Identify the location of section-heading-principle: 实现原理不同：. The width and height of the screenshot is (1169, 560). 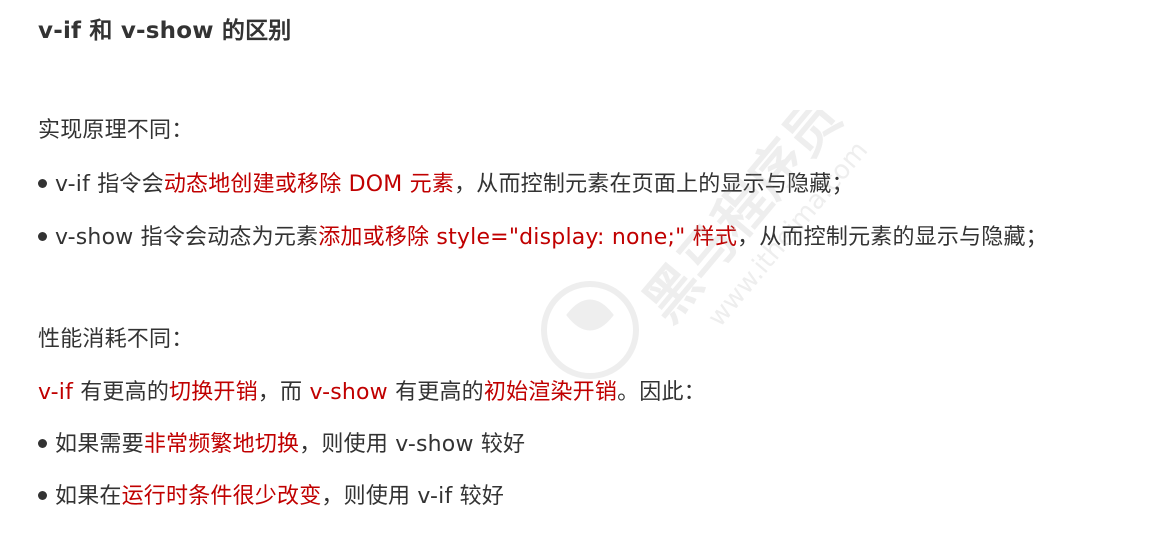
(116, 130).